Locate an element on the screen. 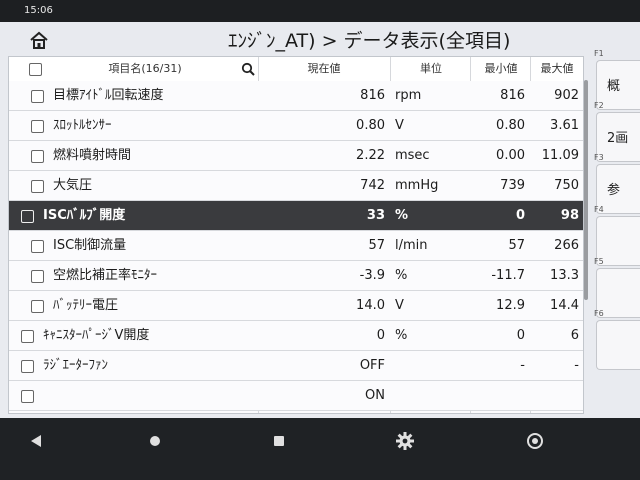 This screenshot has width=640, height=480. home-icon is located at coordinates (39, 40).